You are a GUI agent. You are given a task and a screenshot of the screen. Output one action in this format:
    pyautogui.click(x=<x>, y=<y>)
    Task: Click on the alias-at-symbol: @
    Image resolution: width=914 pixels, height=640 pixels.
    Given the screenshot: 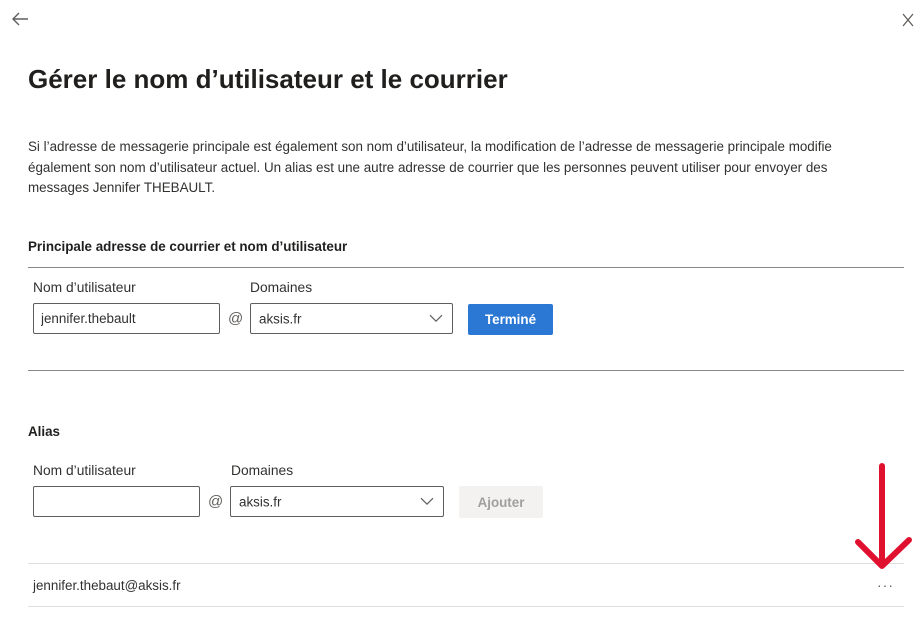 What is the action you would take?
    pyautogui.click(x=216, y=501)
    